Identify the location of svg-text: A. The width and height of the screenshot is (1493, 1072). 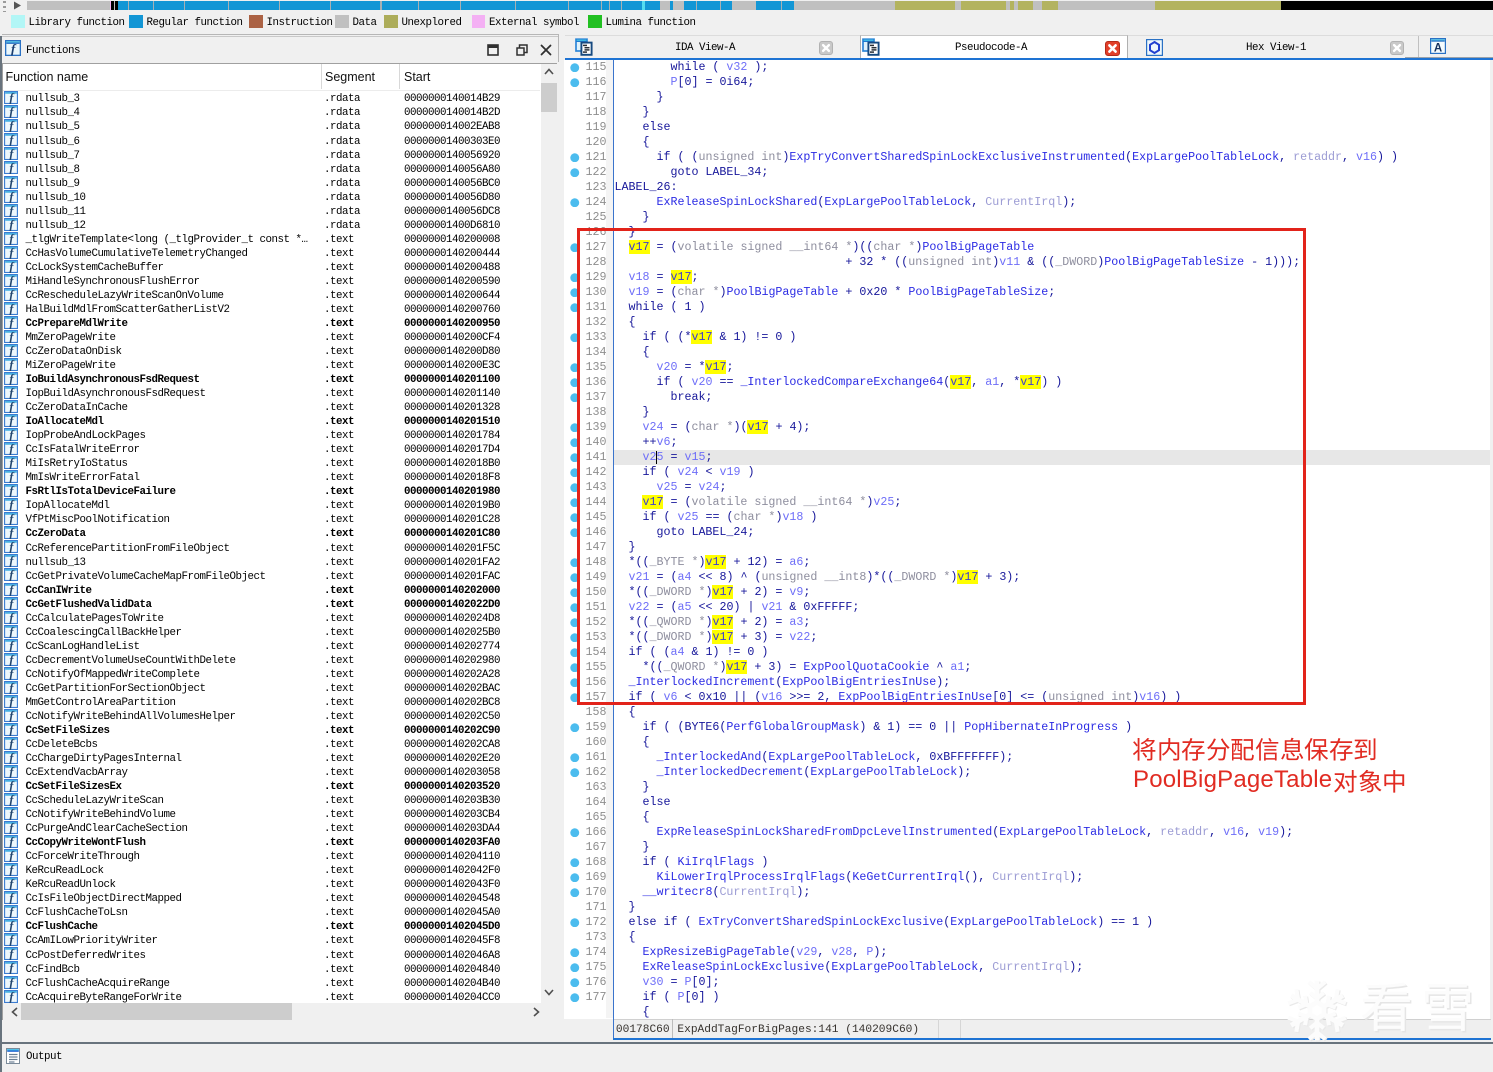
(1438, 48).